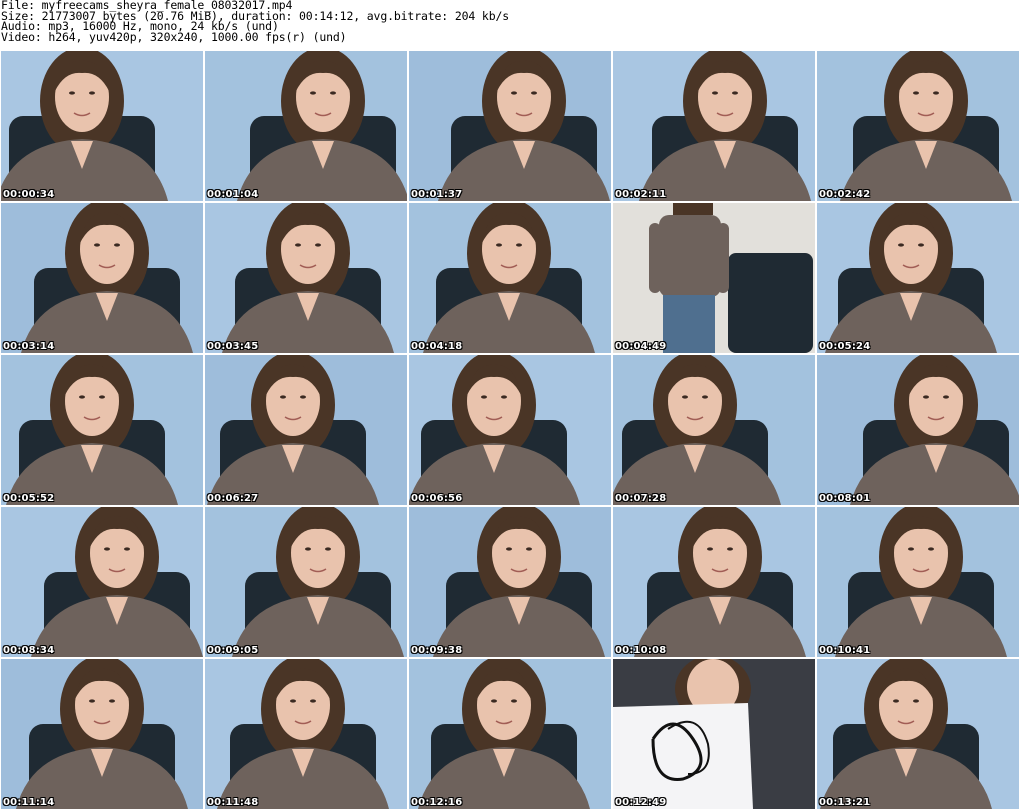  What do you see at coordinates (437, 498) in the screenshot?
I see `thumbnail-timestamp: 00:06:56` at bounding box center [437, 498].